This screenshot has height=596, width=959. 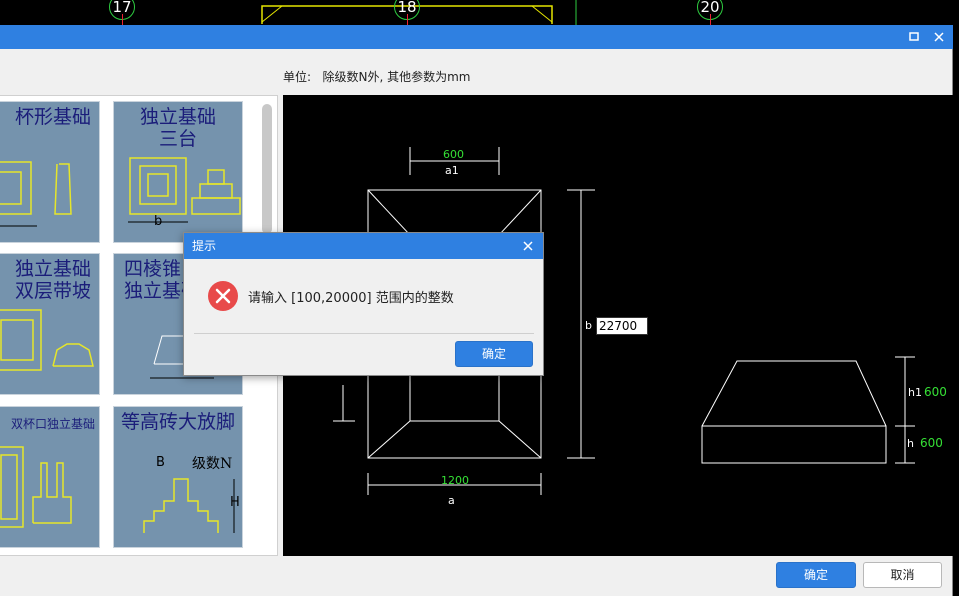 I want to click on thumbnail-brick-footing: 等高砖大放脚 B 级数N H, so click(x=178, y=477).